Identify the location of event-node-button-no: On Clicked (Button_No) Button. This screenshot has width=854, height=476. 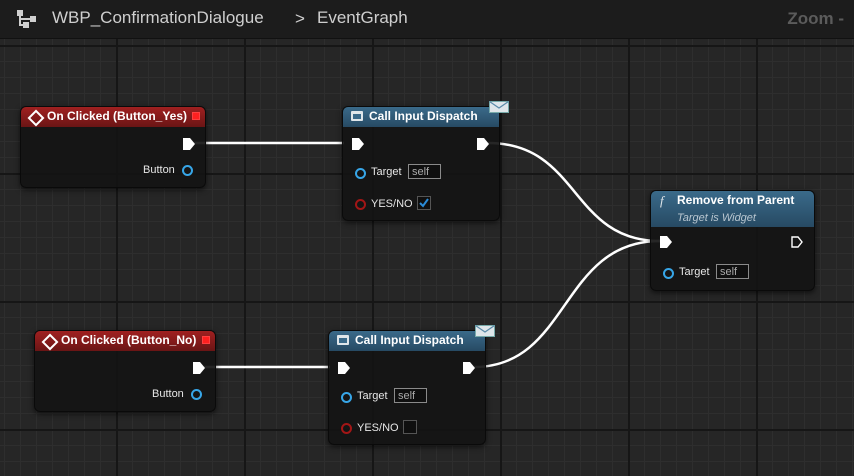
(125, 371).